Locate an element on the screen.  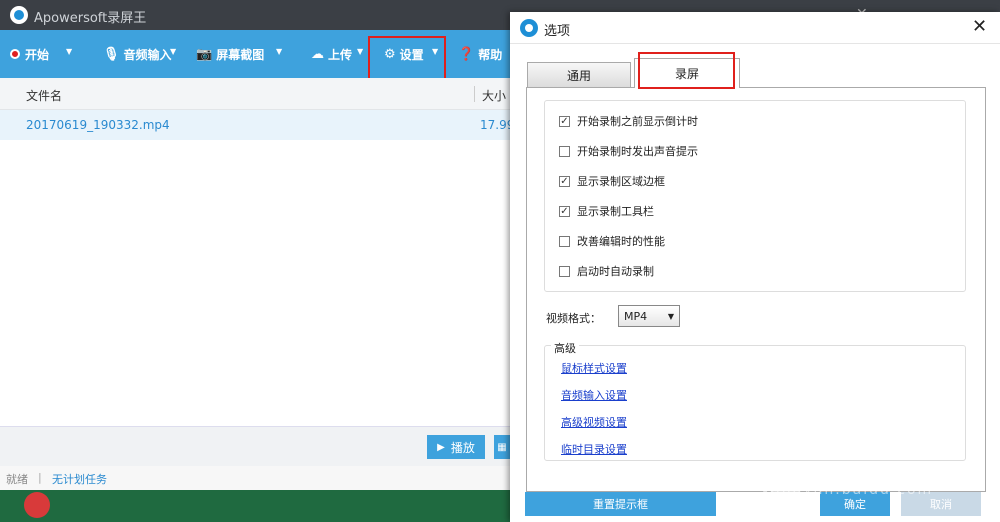
option-label: 开始录制时发出声音提示 is located at coordinates (637, 151).